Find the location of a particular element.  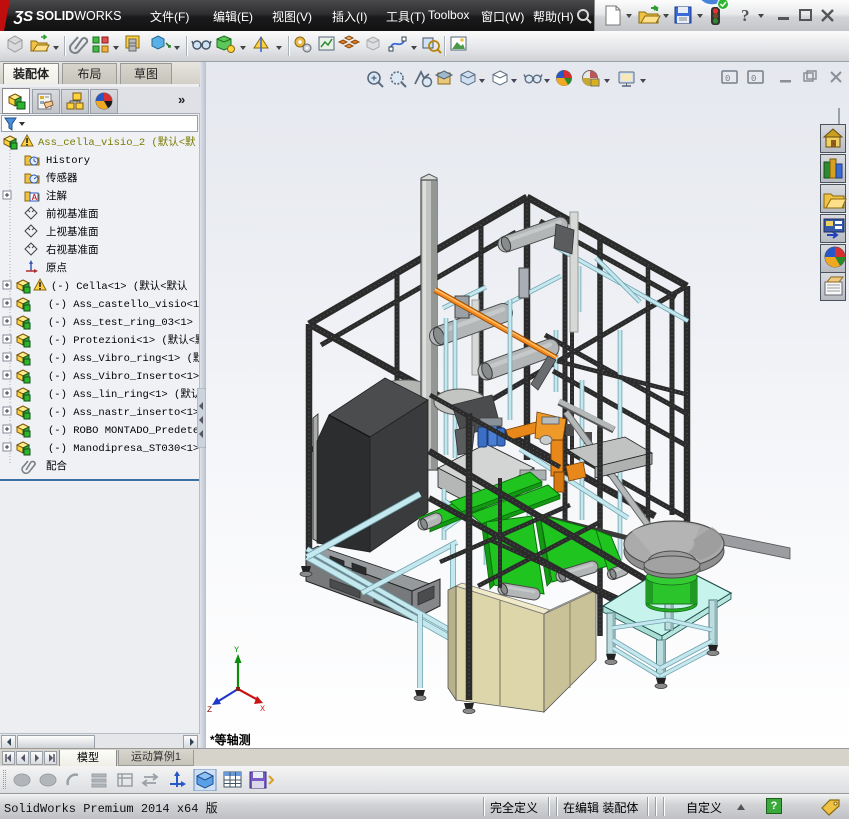

svg-text: (-) Ass_Vibro_ring<1> (默 is located at coordinates (123, 358).